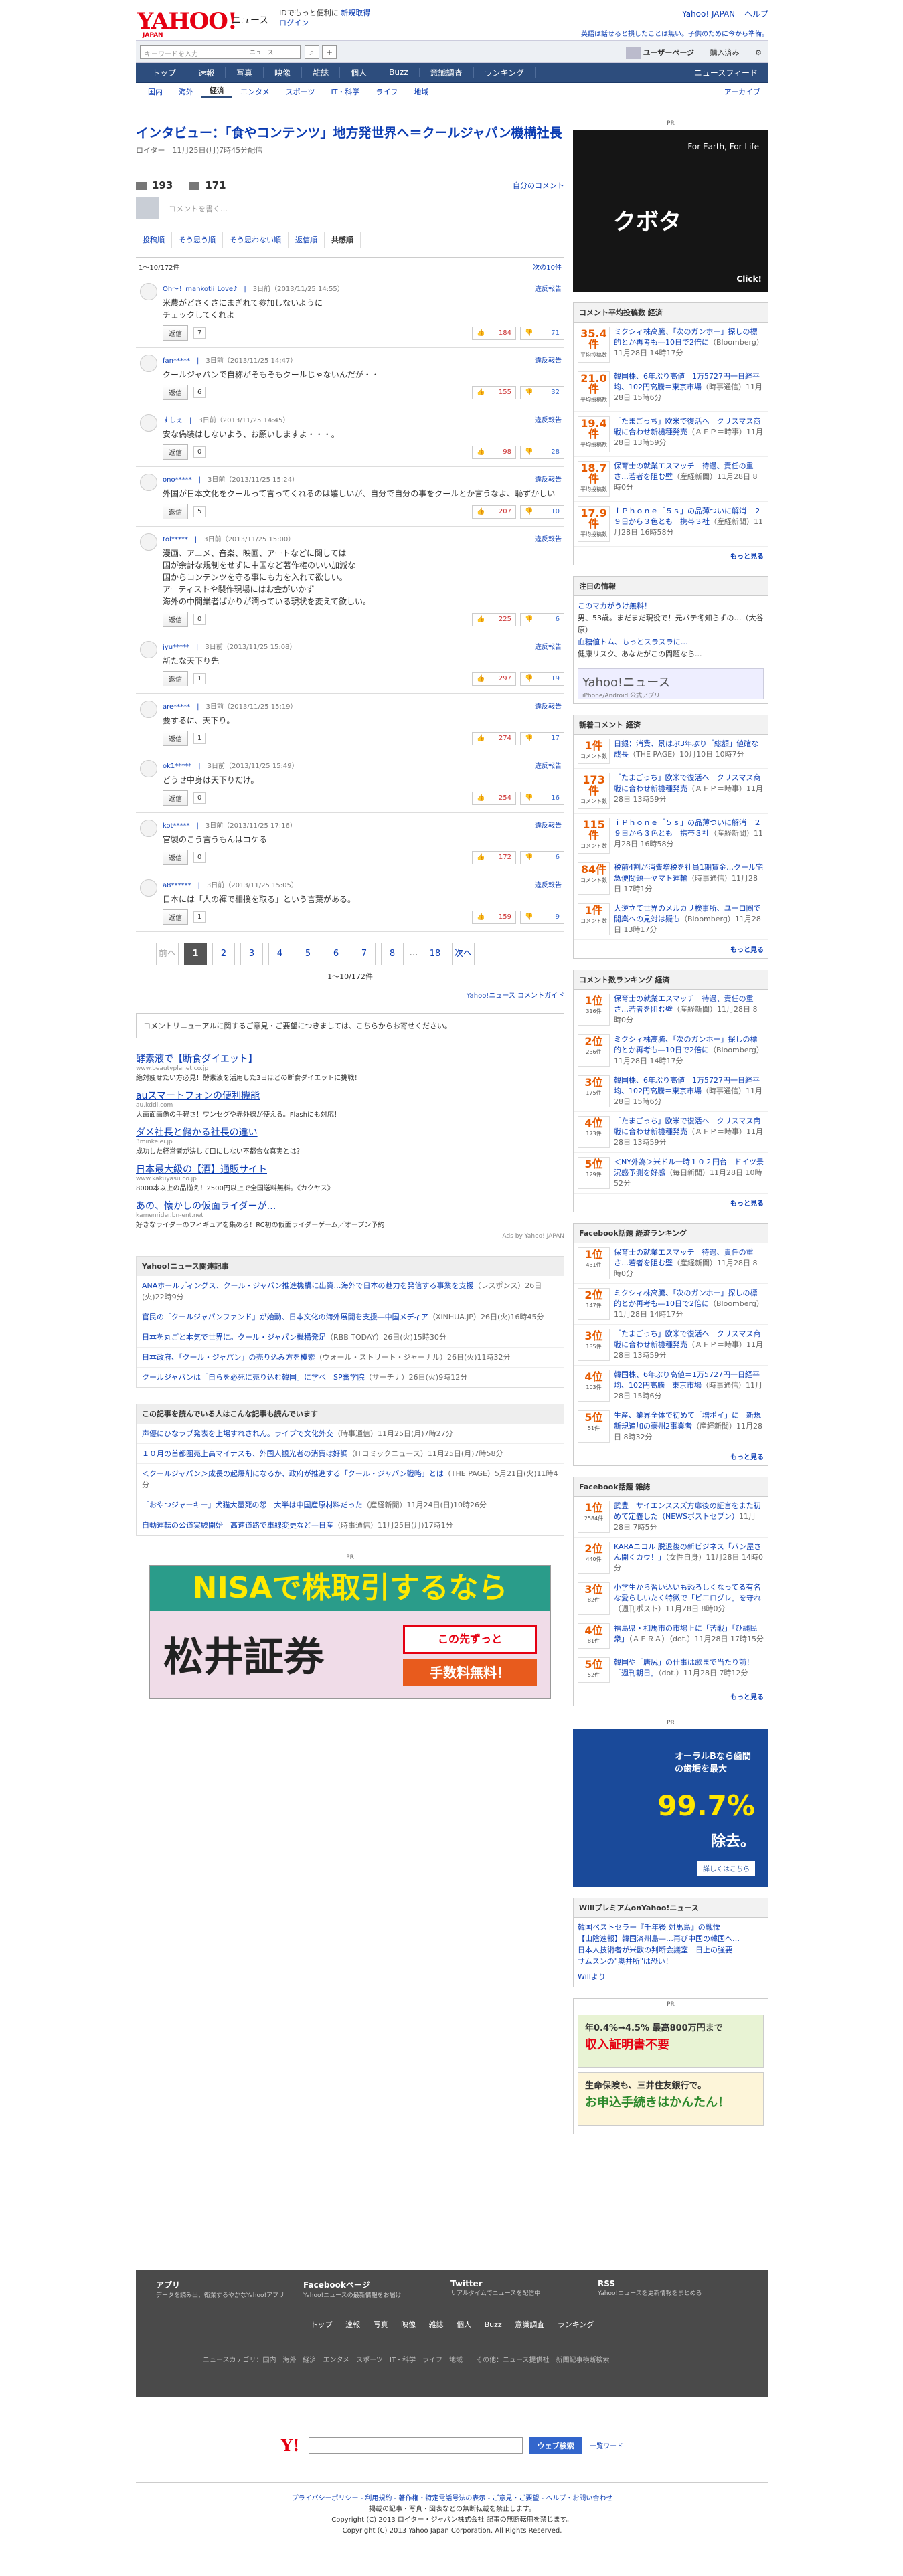 This screenshot has height=2576, width=903. What do you see at coordinates (659, 53) in the screenshot?
I see `user-page-link: ユーザーページ` at bounding box center [659, 53].